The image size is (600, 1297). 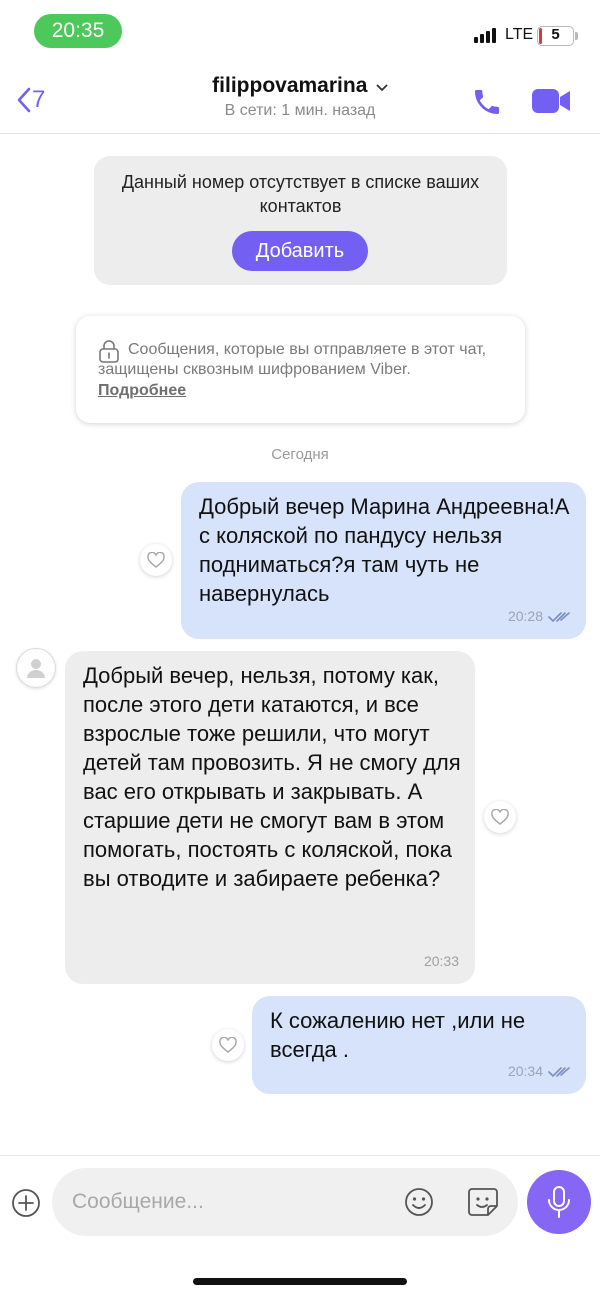 I want to click on message-composer, so click(x=285, y=1202).